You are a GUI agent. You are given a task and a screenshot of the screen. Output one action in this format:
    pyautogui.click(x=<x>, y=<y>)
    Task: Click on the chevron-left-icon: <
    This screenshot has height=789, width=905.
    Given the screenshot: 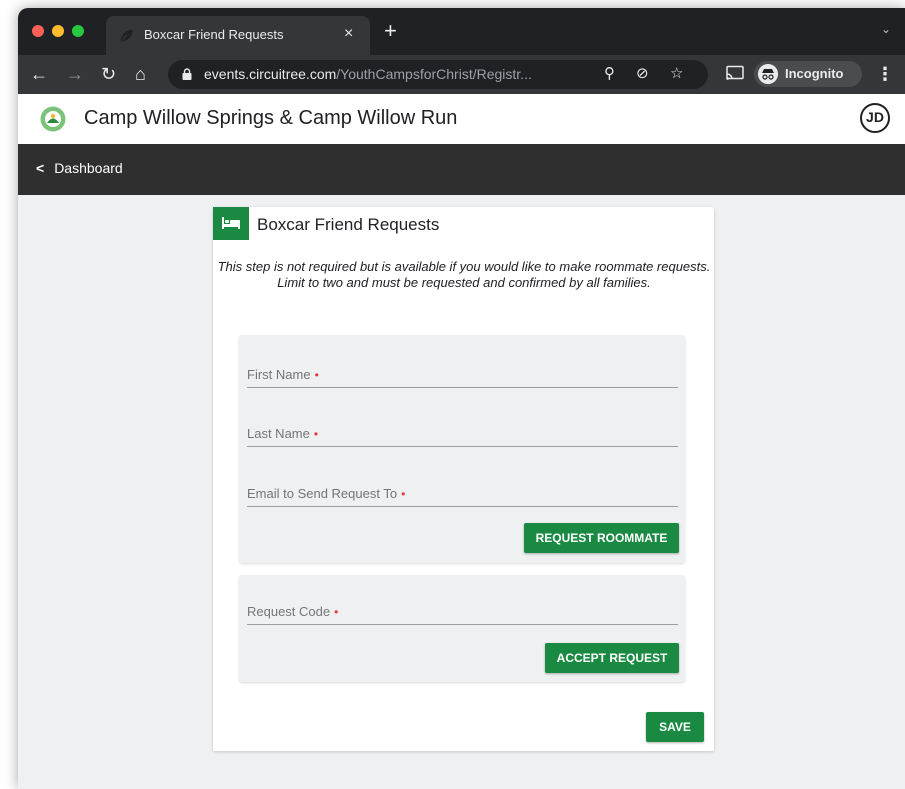 What is the action you would take?
    pyautogui.click(x=40, y=168)
    